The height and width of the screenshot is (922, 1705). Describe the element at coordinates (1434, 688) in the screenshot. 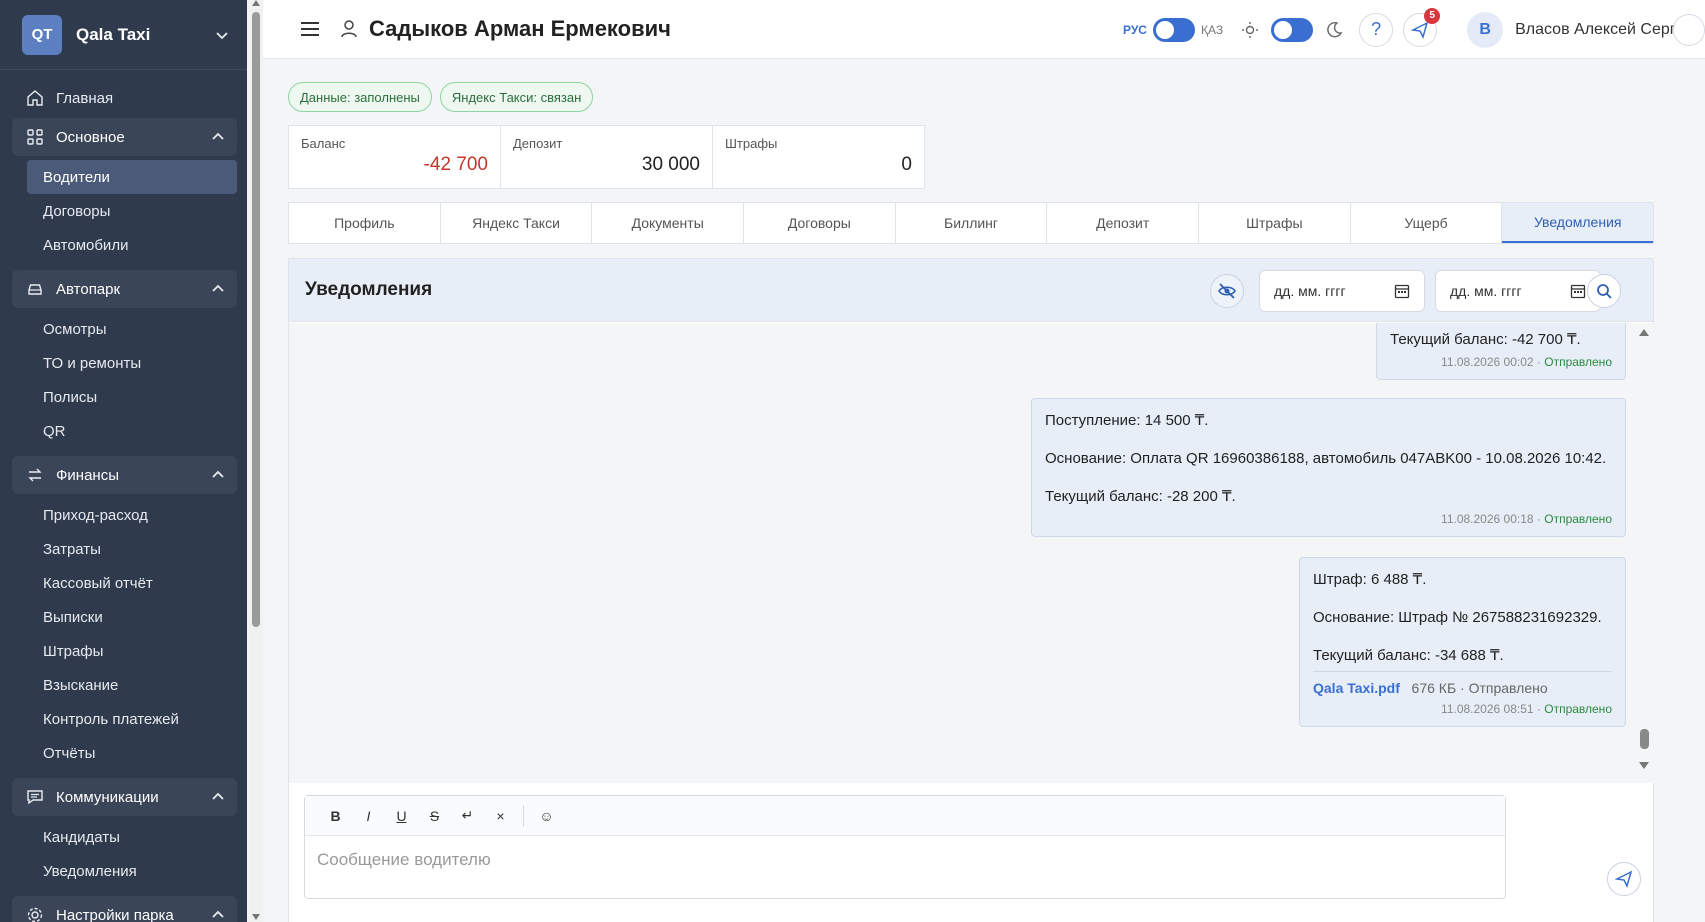

I see `attachment-size: 676 КБ` at that location.